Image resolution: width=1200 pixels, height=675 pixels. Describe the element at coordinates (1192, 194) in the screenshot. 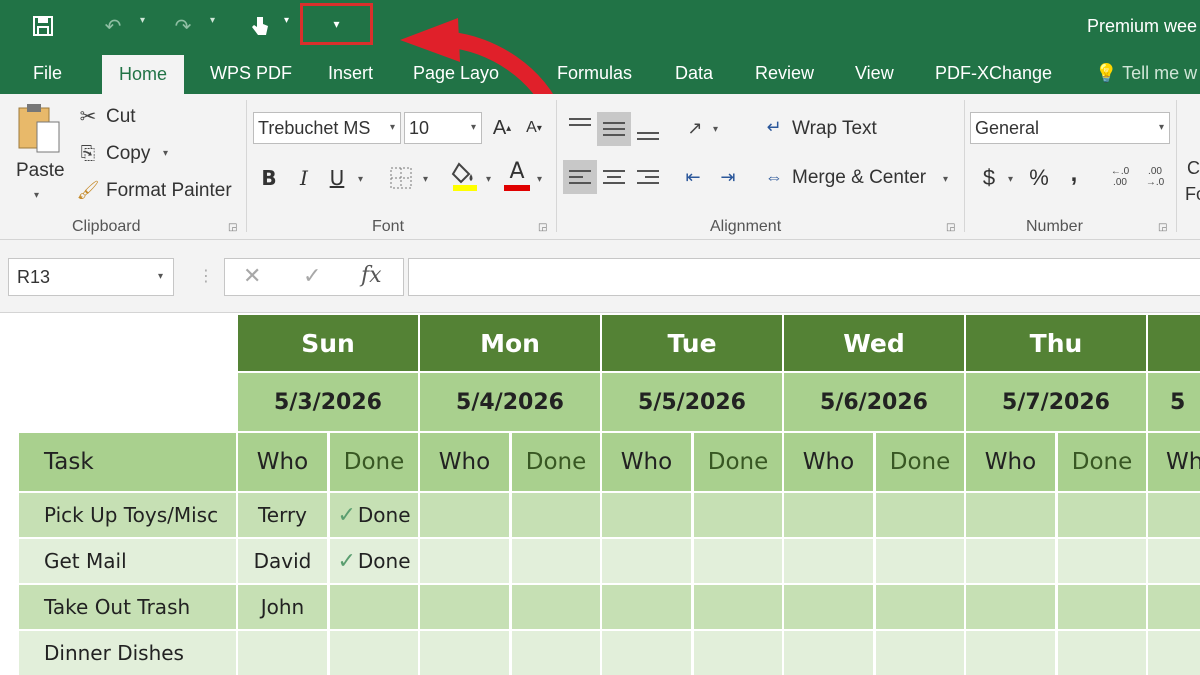

I see `conditional-formatting-partial-2: Fo` at that location.